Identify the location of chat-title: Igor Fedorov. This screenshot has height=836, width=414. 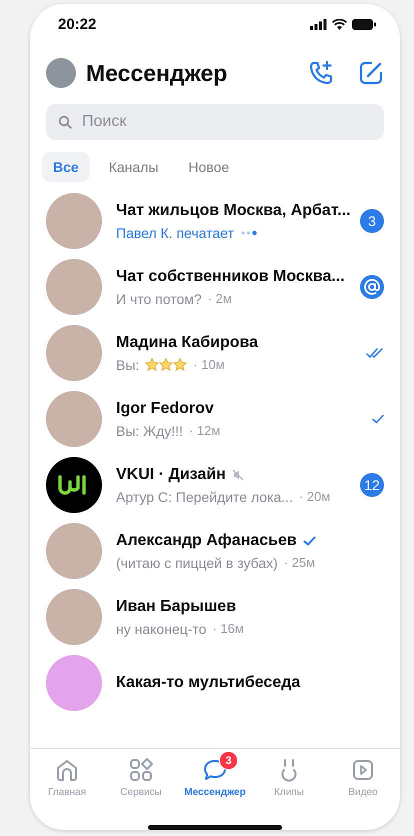
(165, 409).